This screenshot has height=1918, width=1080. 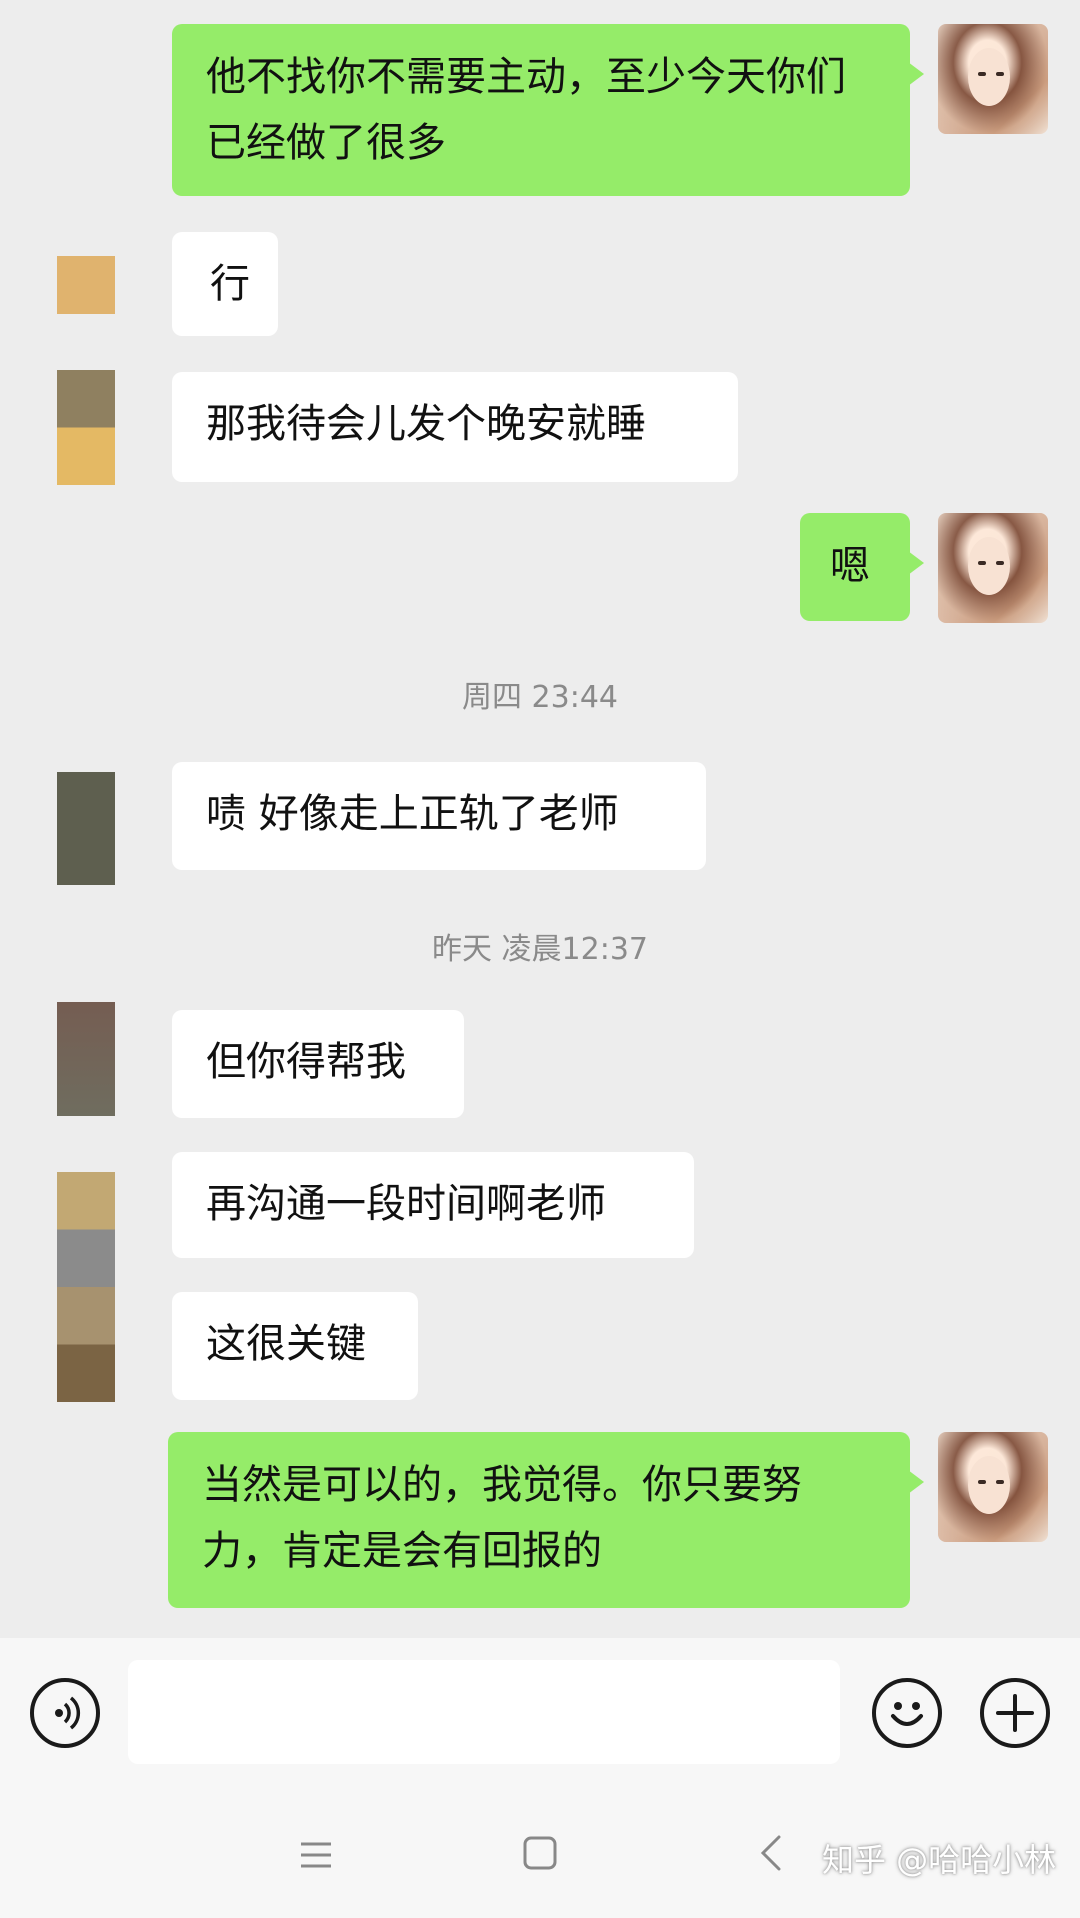 I want to click on input-bar, so click(x=540, y=1713).